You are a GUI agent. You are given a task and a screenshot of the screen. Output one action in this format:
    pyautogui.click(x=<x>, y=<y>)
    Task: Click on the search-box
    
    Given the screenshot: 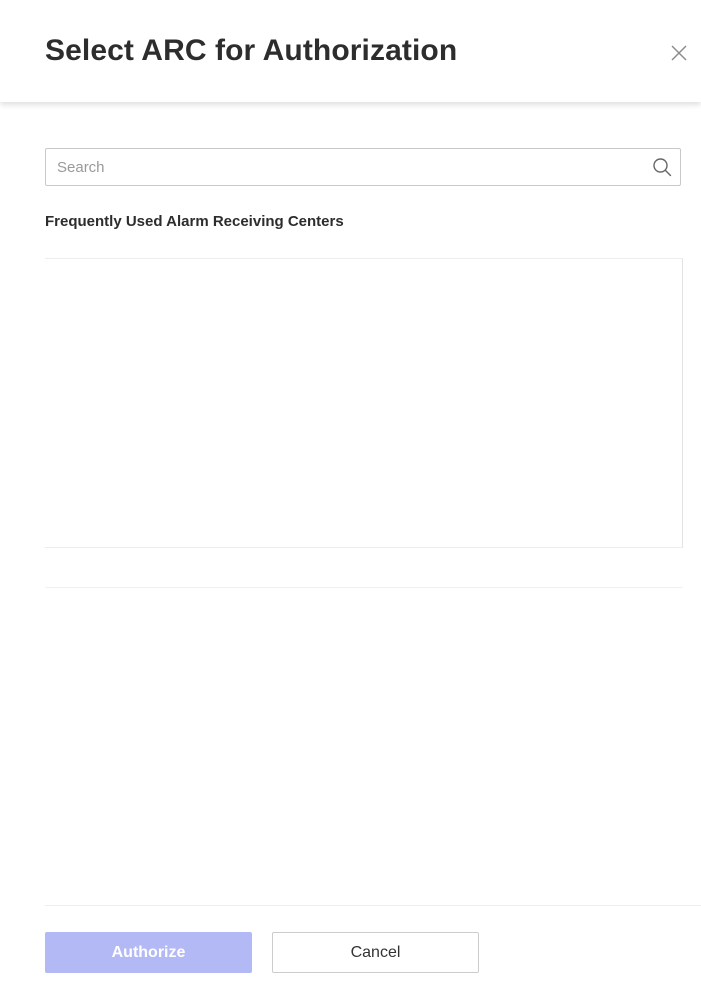 What is the action you would take?
    pyautogui.click(x=363, y=167)
    